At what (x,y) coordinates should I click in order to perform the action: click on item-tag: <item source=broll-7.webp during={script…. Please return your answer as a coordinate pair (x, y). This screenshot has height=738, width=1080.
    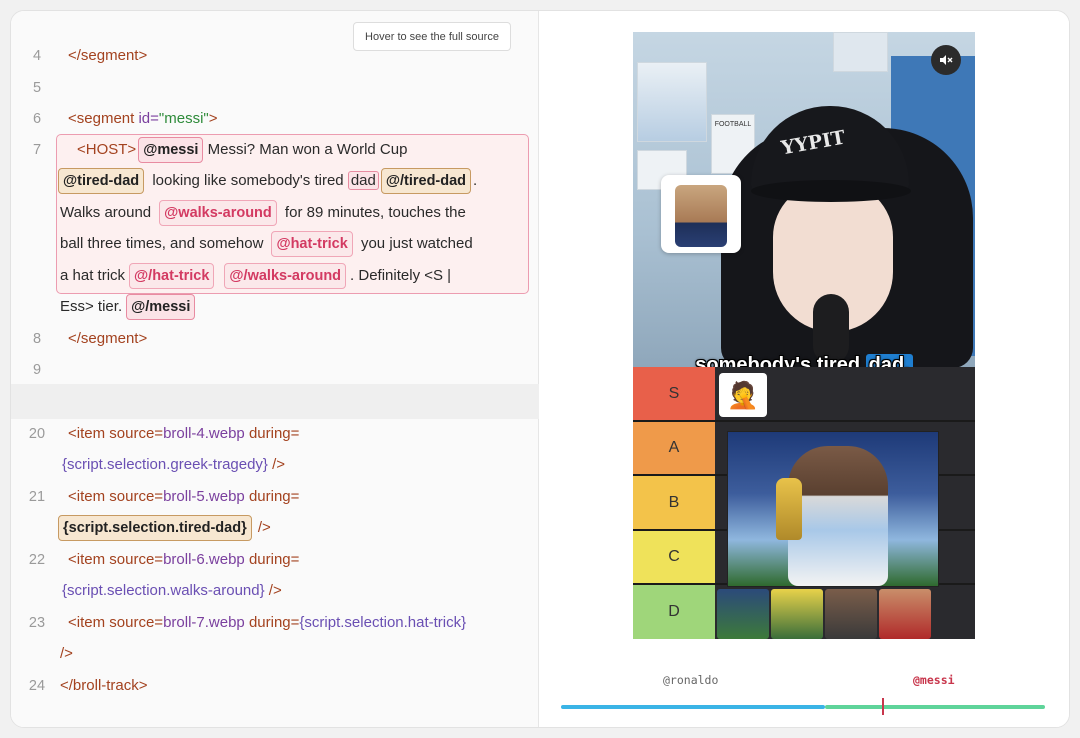
    Looking at the image, I should click on (267, 622).